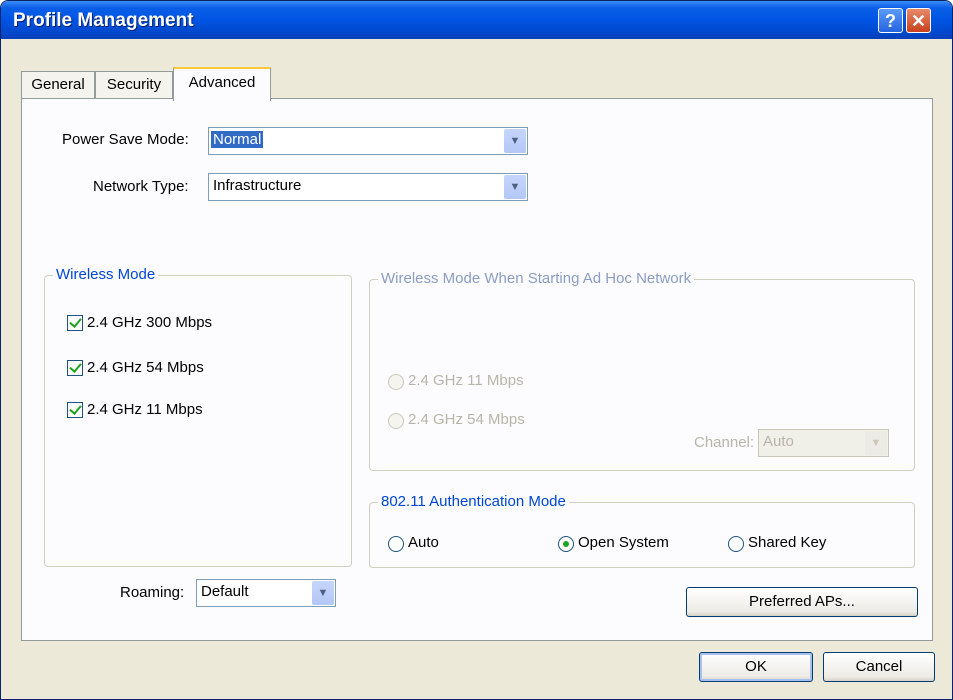 This screenshot has height=700, width=953. I want to click on channel-select: Auto ▼, so click(823, 443).